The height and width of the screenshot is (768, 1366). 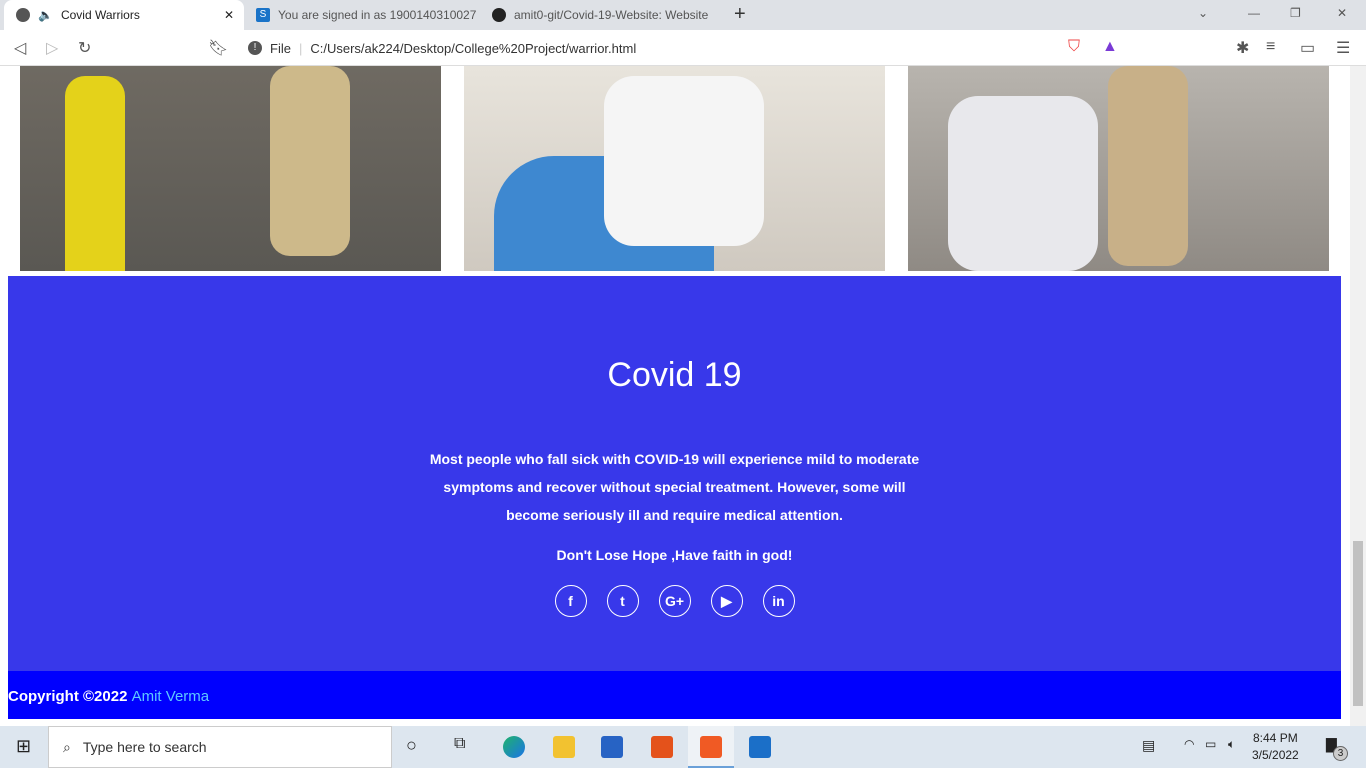 What do you see at coordinates (229, 15) in the screenshot?
I see `close-icon: ✕` at bounding box center [229, 15].